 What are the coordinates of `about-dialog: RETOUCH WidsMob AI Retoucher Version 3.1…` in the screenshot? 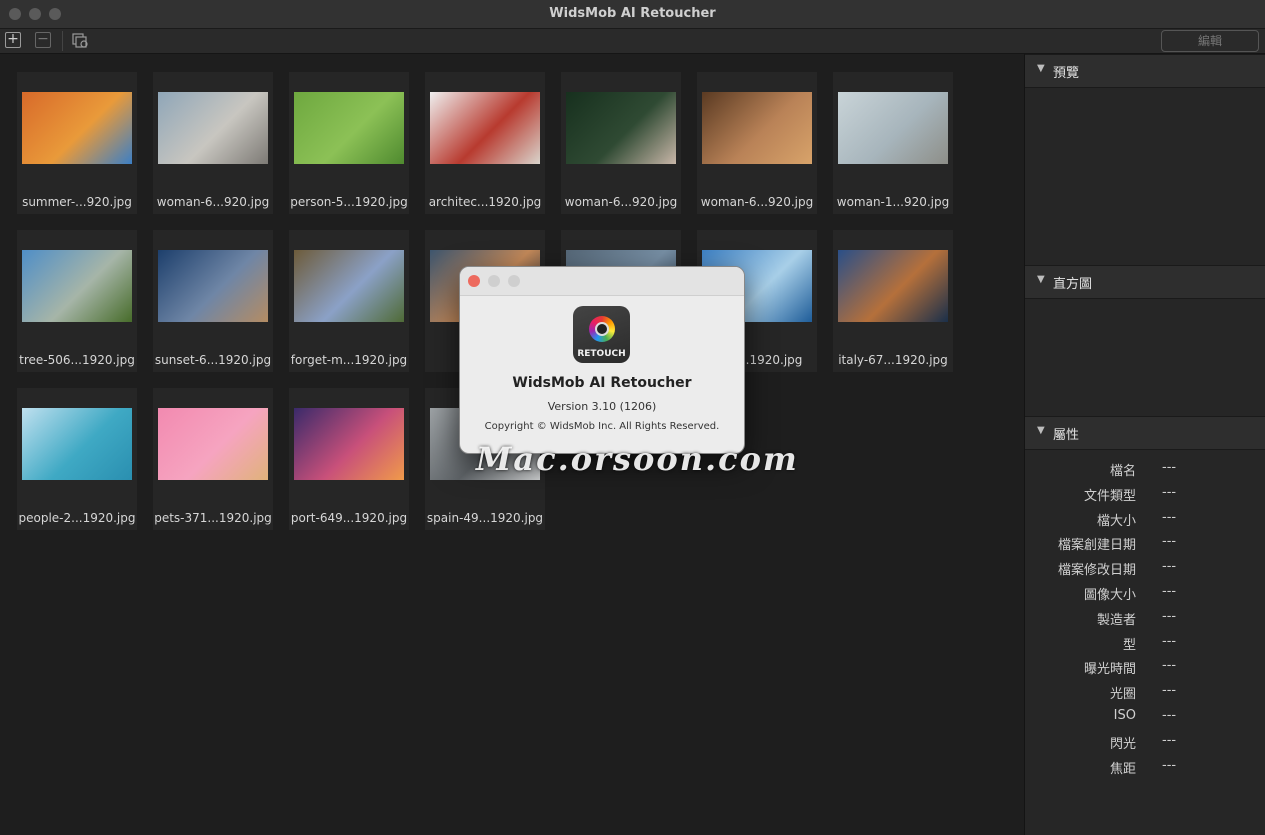 It's located at (602, 360).